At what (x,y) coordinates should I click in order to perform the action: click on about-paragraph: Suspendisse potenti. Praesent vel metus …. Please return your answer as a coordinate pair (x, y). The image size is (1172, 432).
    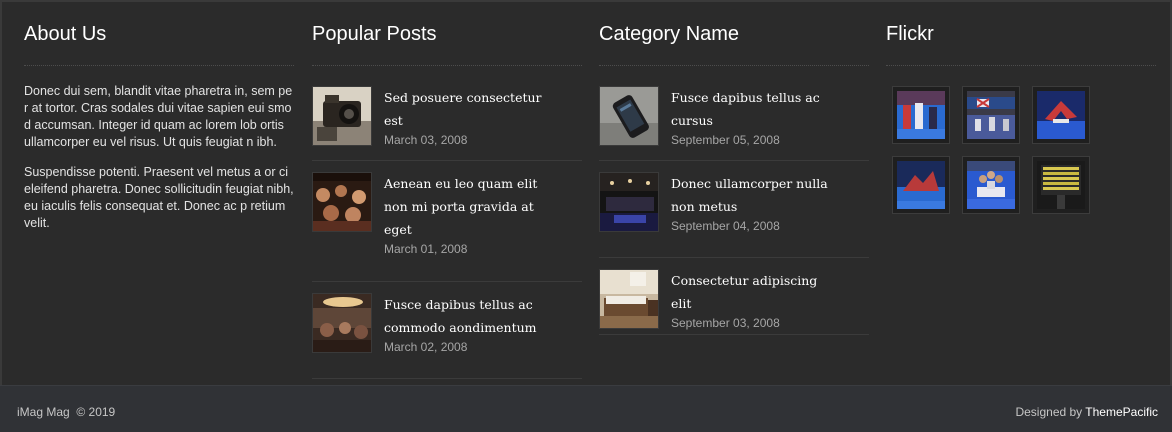
    Looking at the image, I should click on (159, 197).